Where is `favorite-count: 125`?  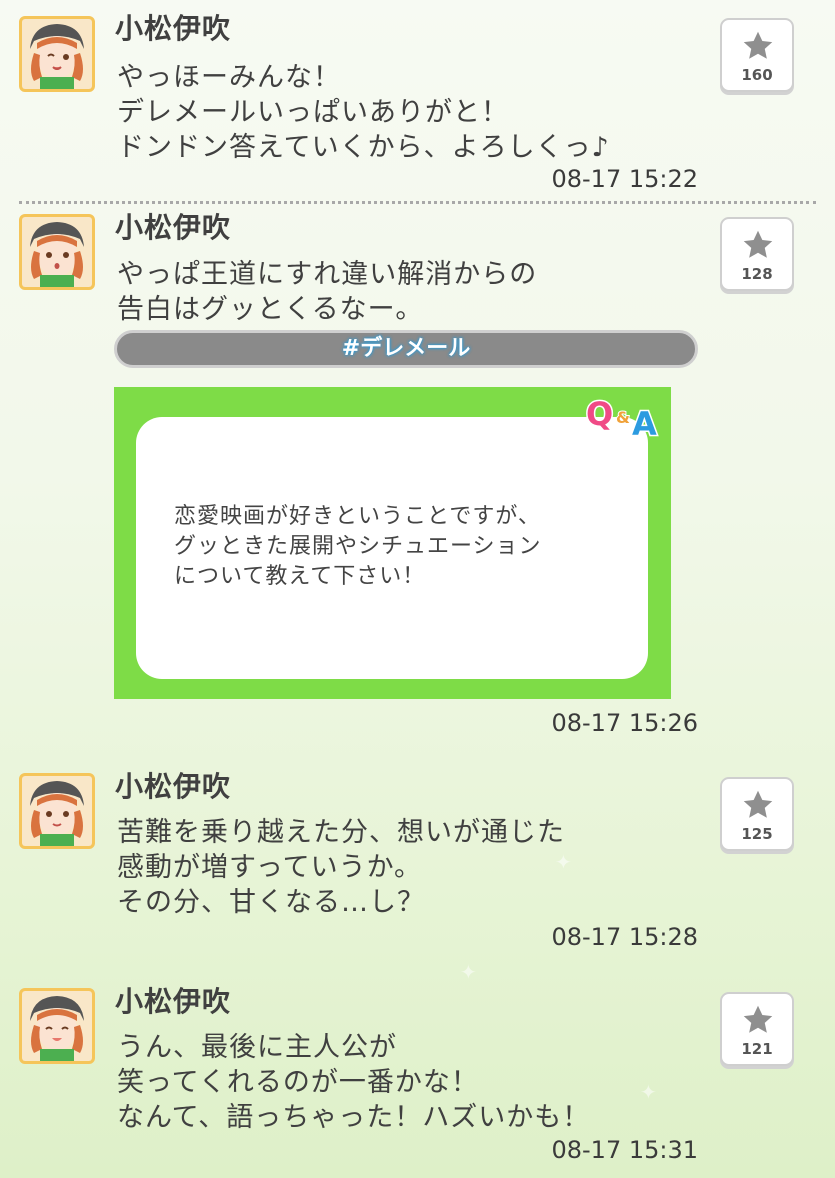 favorite-count: 125 is located at coordinates (757, 834).